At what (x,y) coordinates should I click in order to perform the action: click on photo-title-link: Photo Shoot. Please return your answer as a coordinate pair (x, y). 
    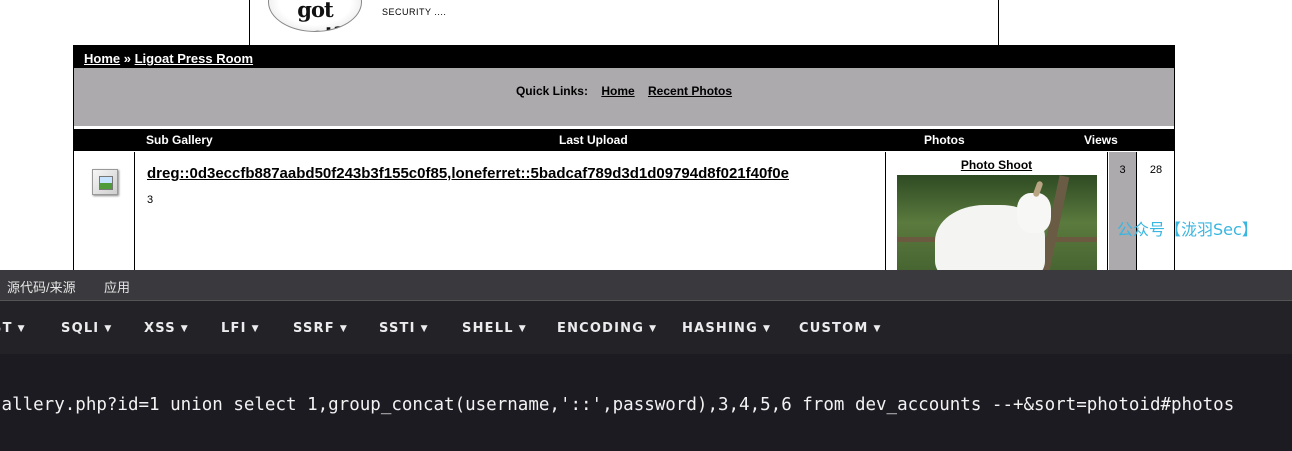
    Looking at the image, I should click on (996, 165).